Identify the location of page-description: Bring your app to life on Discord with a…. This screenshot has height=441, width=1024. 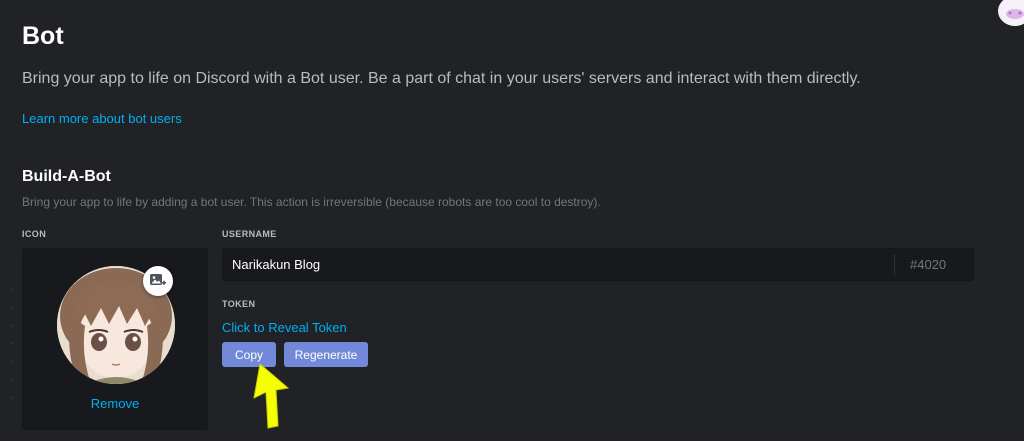
(441, 78).